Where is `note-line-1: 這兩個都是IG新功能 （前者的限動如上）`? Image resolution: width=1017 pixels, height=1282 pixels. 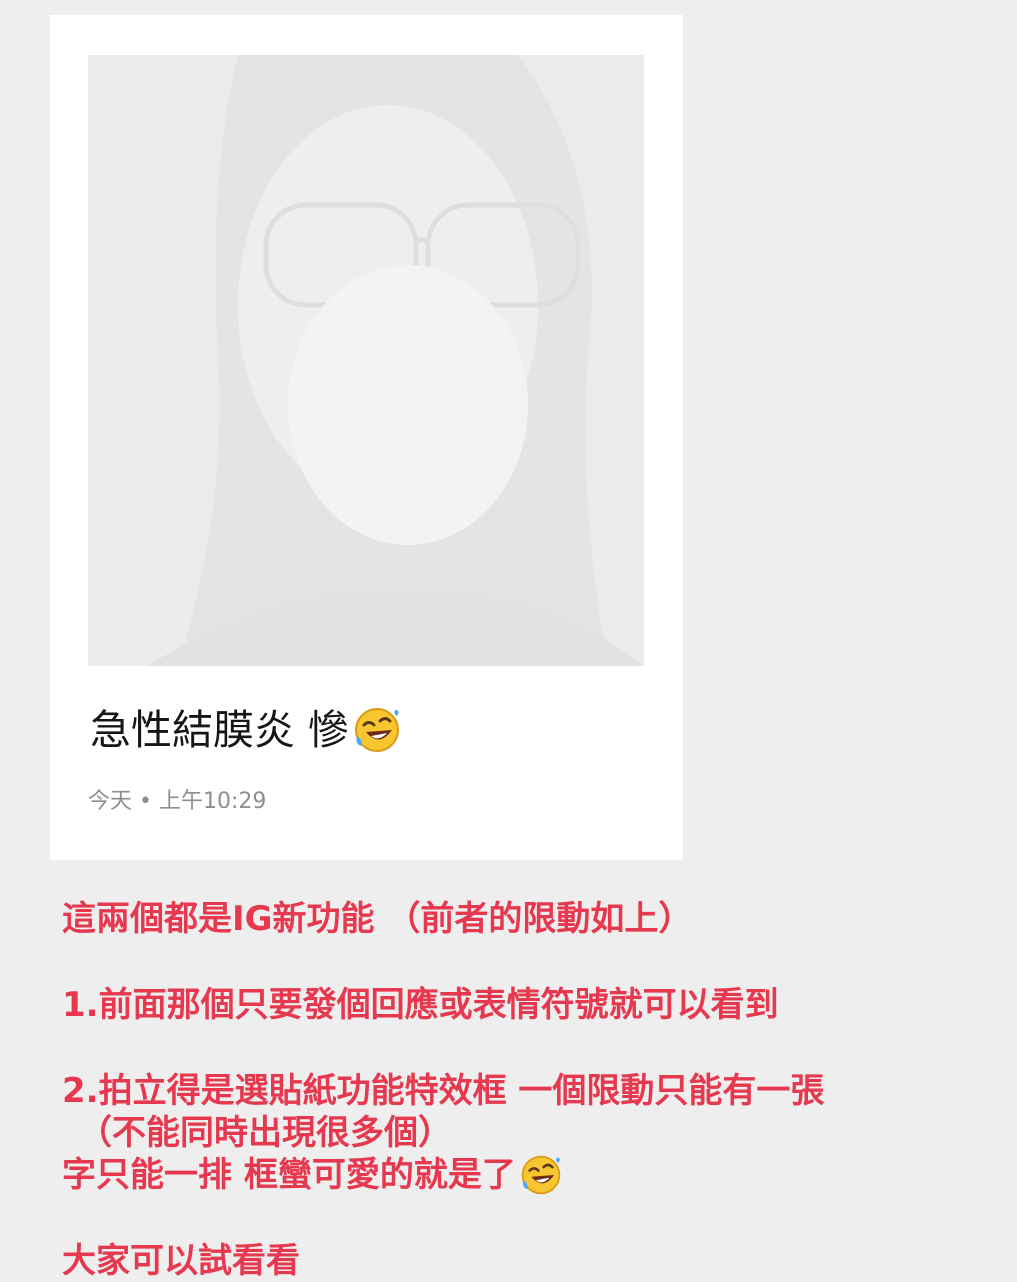 note-line-1: 這兩個都是IG新功能 （前者的限動如上） is located at coordinates (377, 919).